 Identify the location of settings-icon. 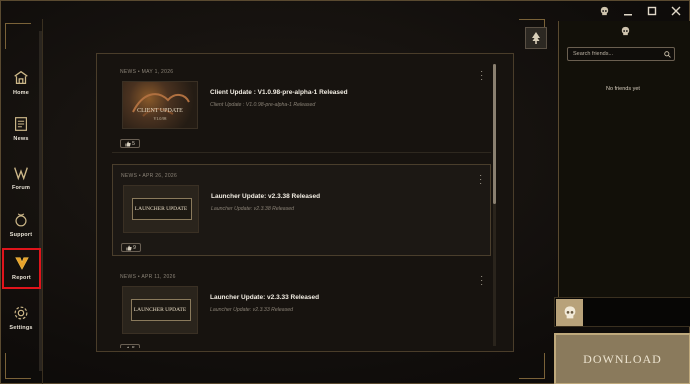
(21, 313).